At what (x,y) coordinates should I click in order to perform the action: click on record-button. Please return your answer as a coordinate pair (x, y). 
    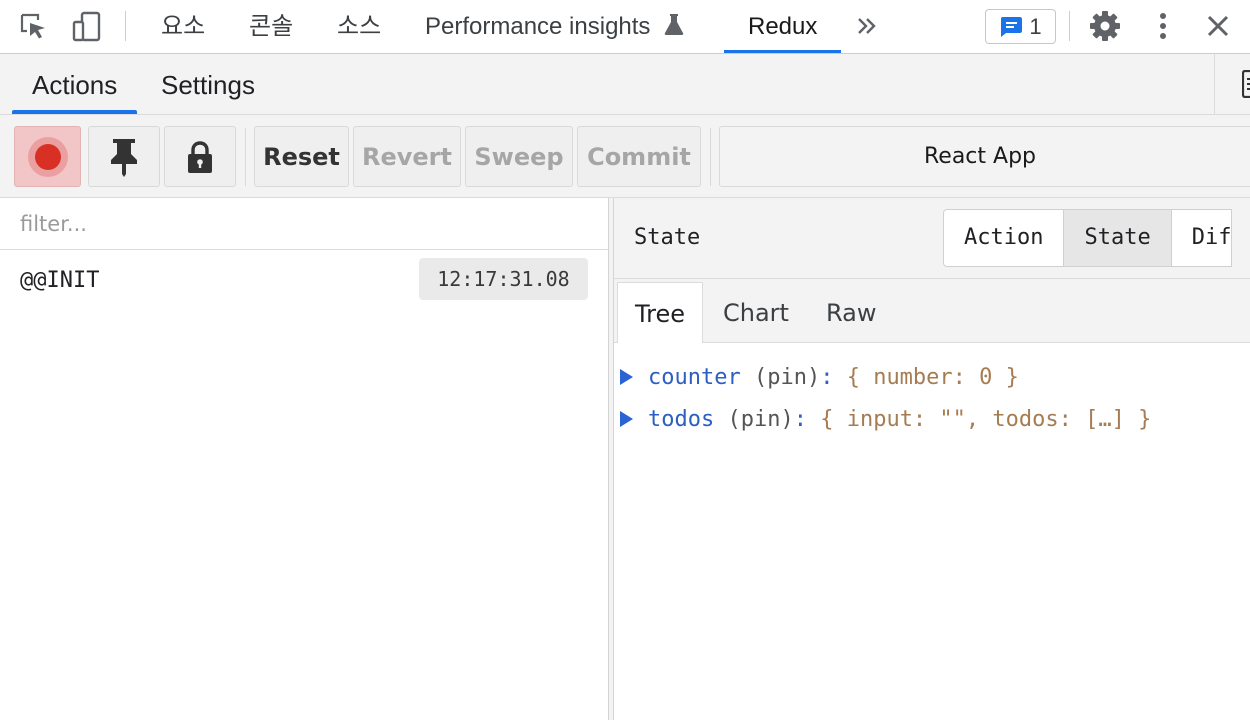
    Looking at the image, I should click on (47, 156).